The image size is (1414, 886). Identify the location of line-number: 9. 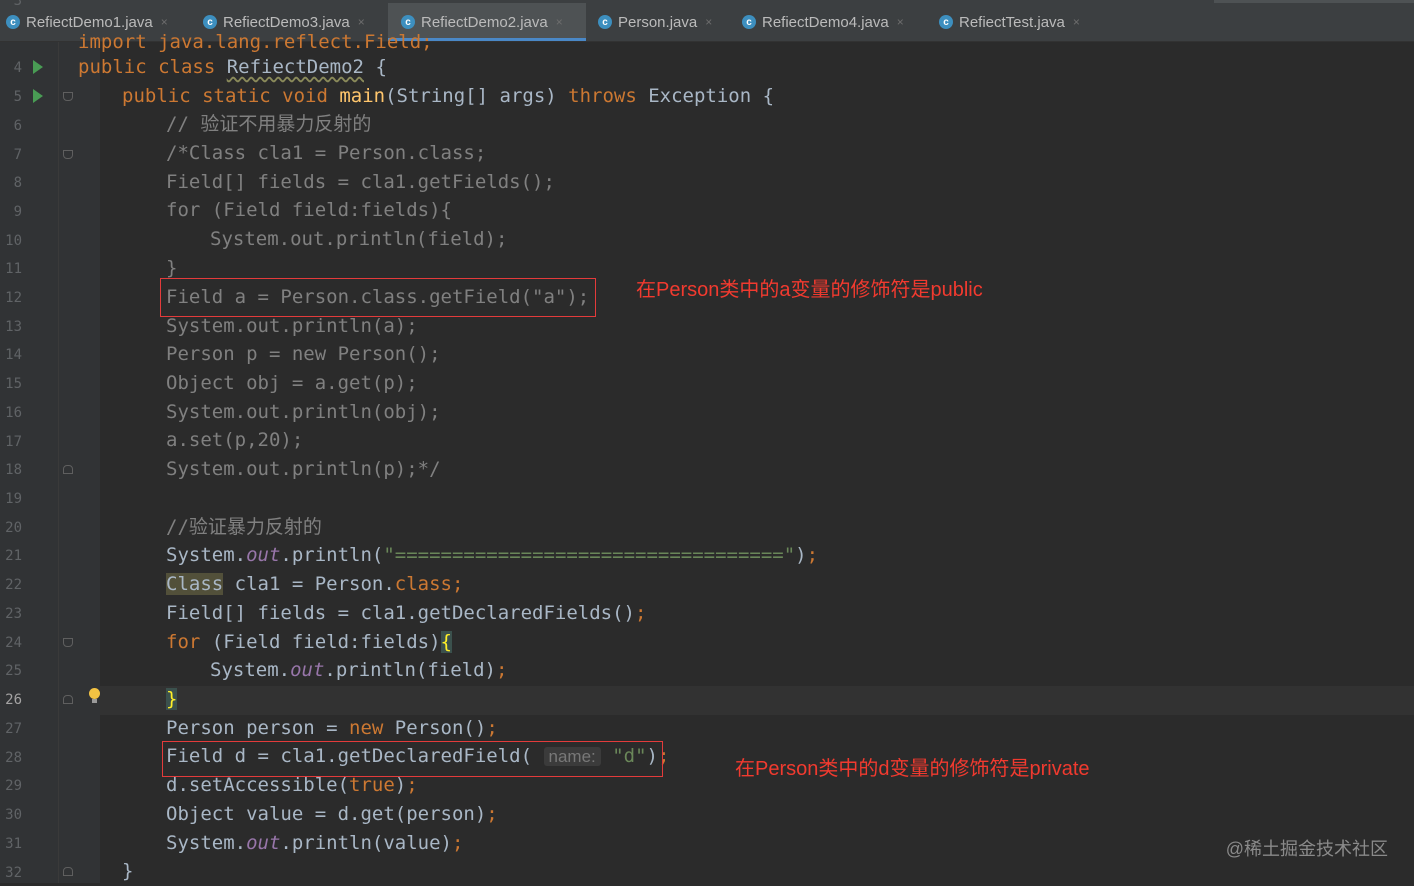
(17, 212).